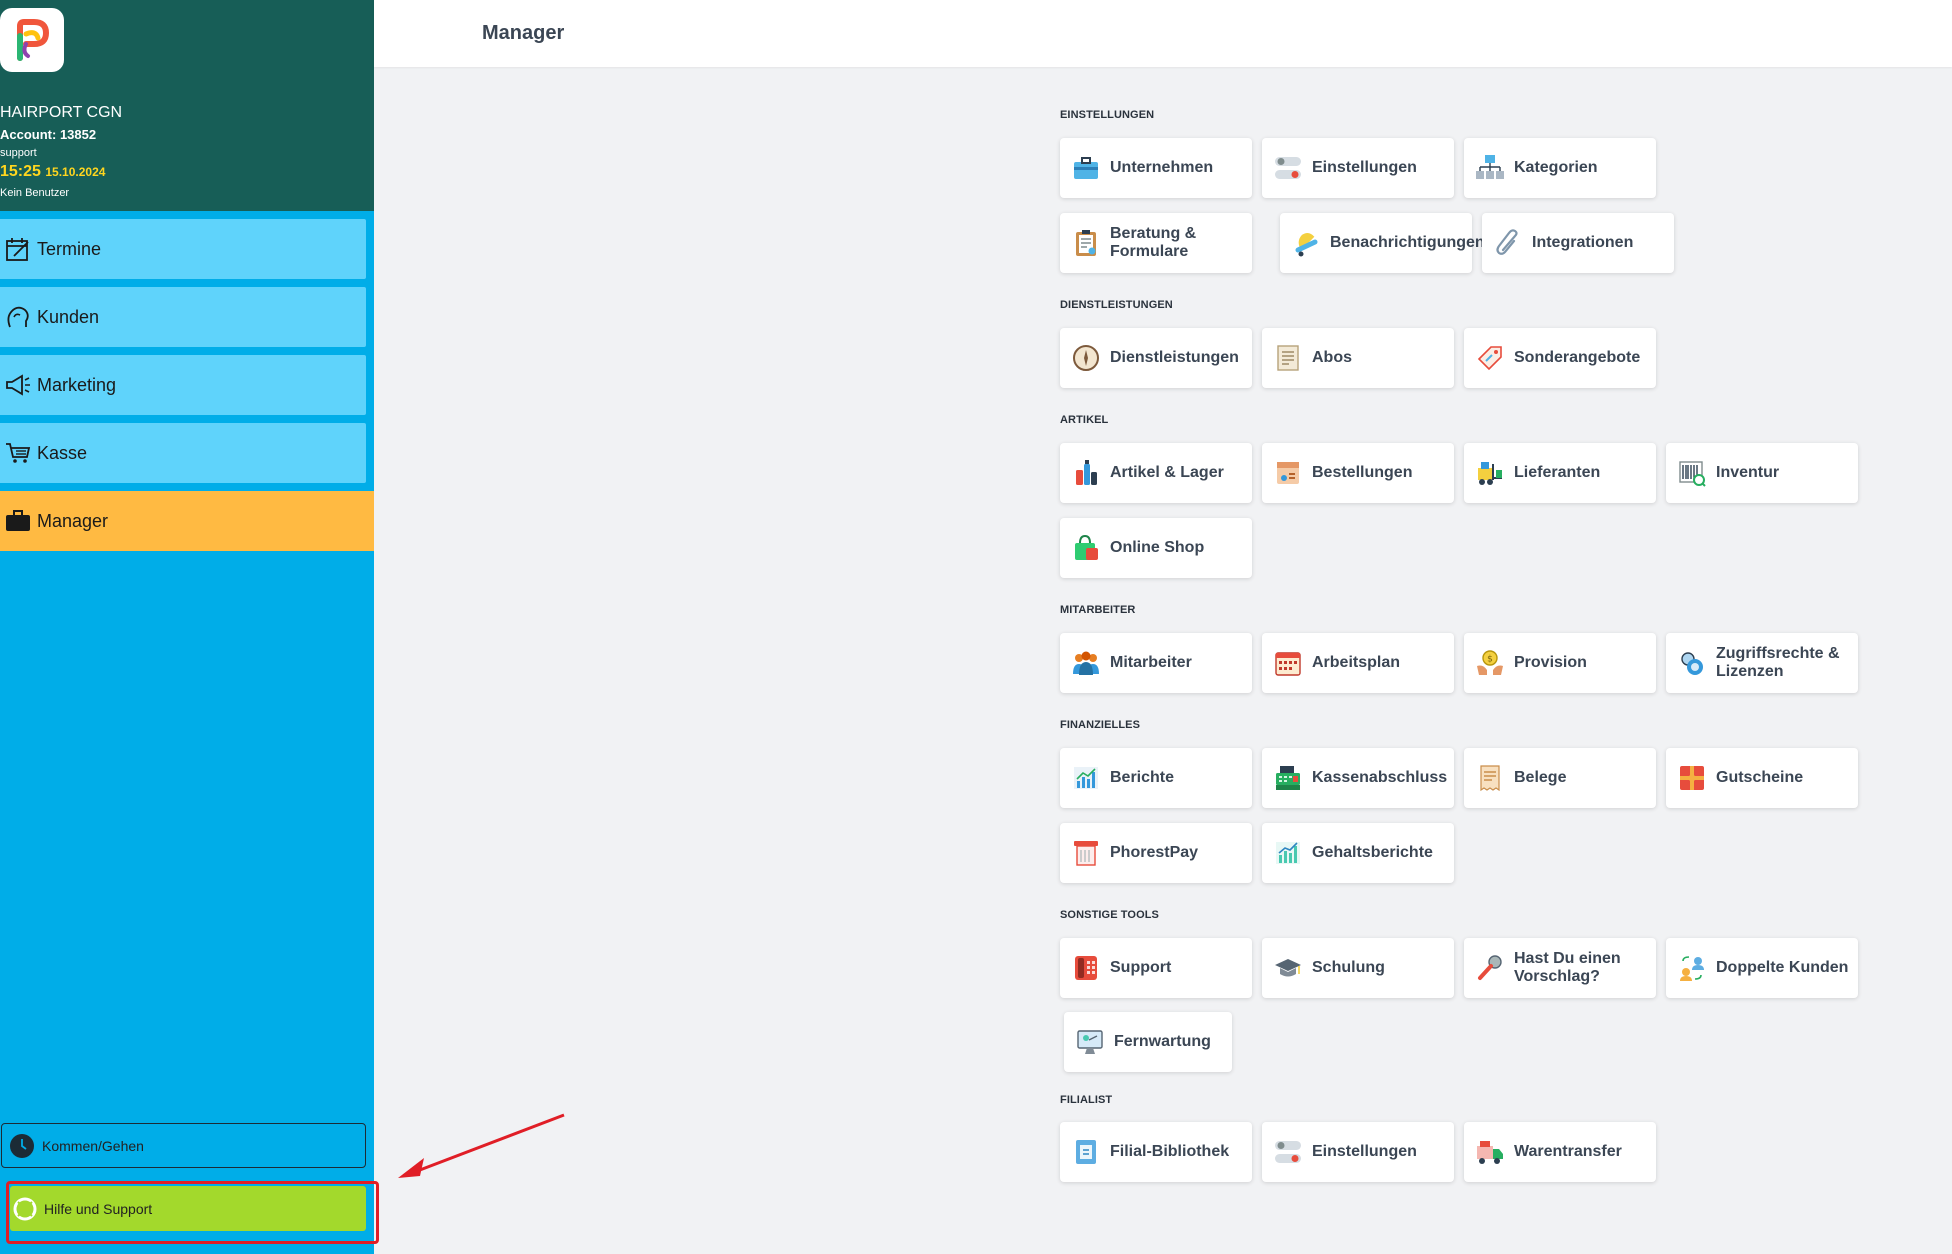 Image resolution: width=1952 pixels, height=1254 pixels. What do you see at coordinates (32, 40) in the screenshot?
I see `app-logo` at bounding box center [32, 40].